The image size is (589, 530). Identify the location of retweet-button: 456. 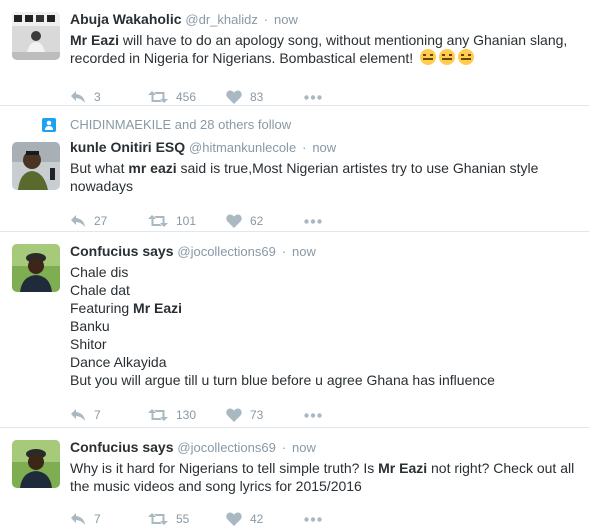
(187, 97).